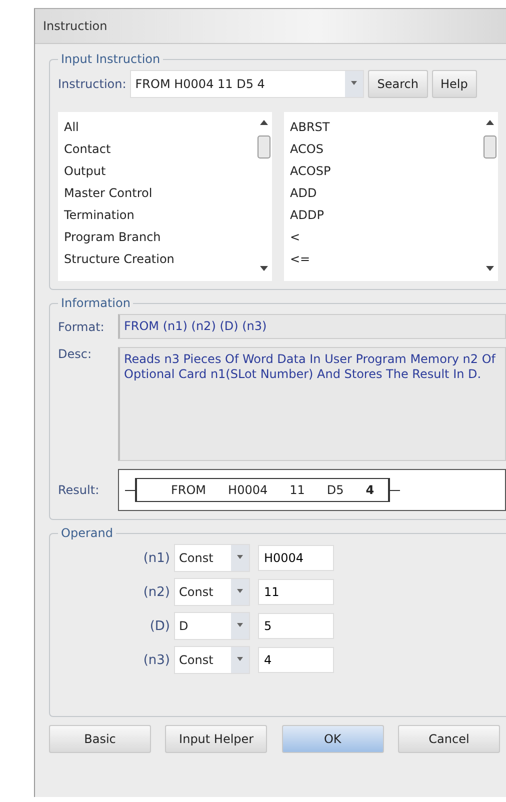  What do you see at coordinates (386, 149) in the screenshot?
I see `list-item: ACOS` at bounding box center [386, 149].